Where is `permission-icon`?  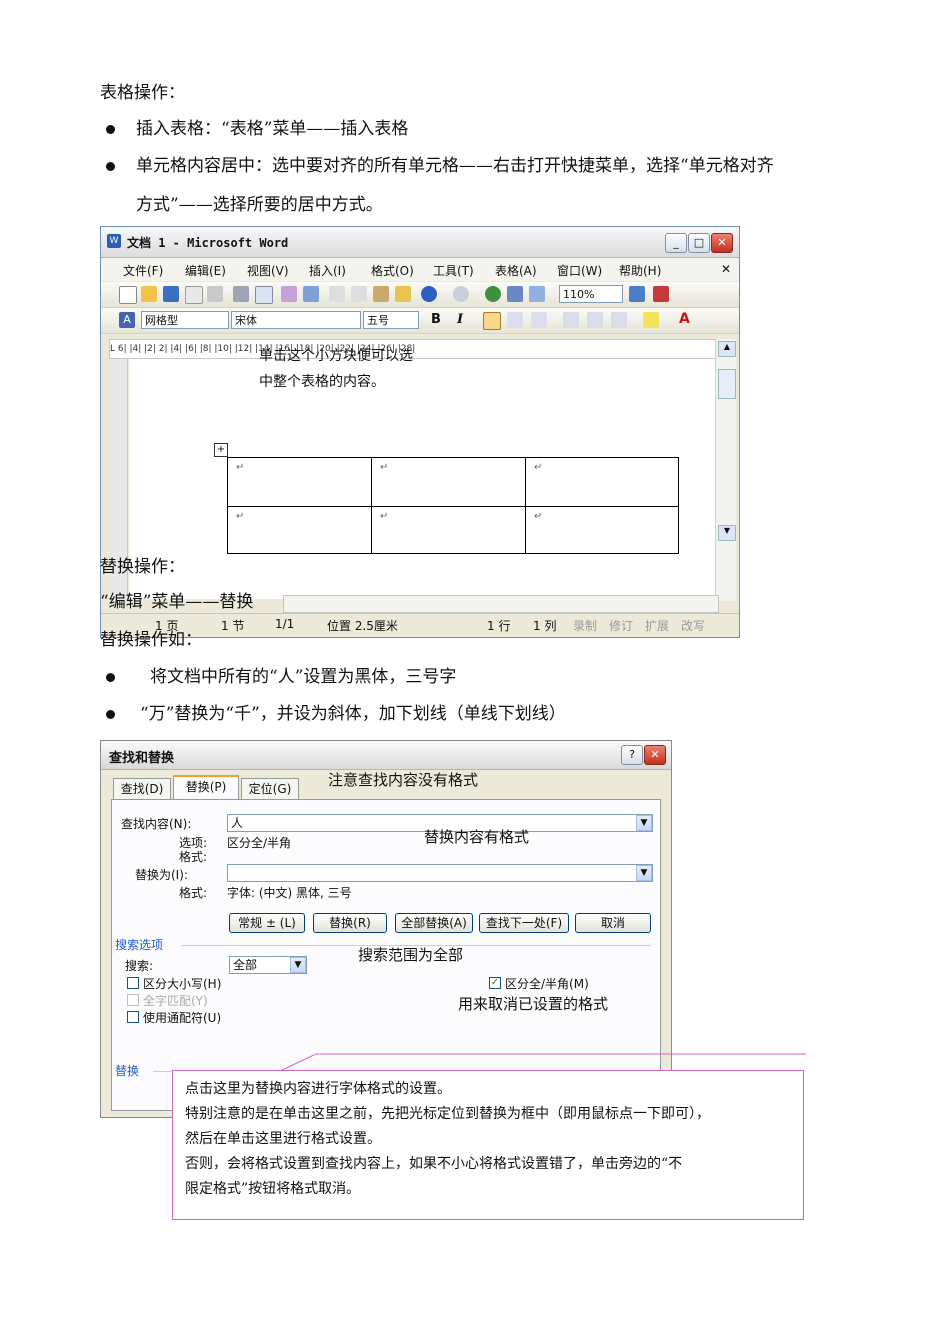
permission-icon is located at coordinates (194, 295).